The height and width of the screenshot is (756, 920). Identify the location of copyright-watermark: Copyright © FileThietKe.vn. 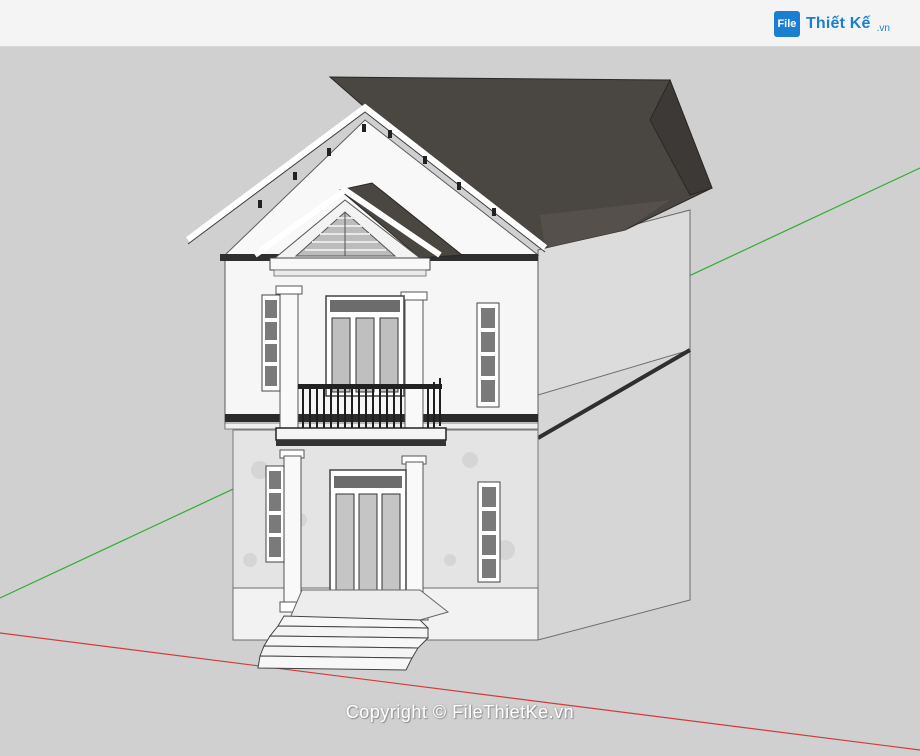
(460, 712).